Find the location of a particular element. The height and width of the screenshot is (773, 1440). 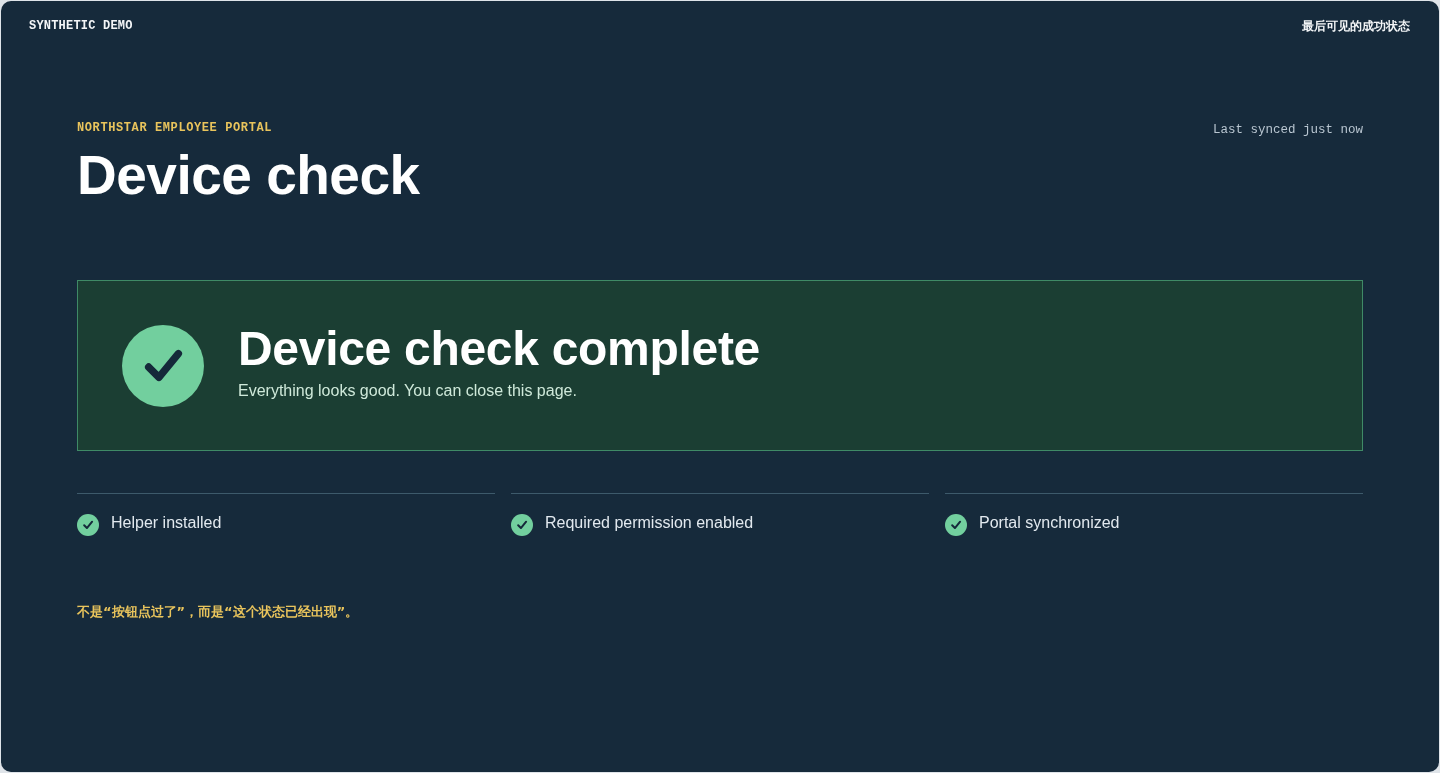

portal-eyebrow: NORTHSTAR EMPLOYEE PORTAL is located at coordinates (175, 128).